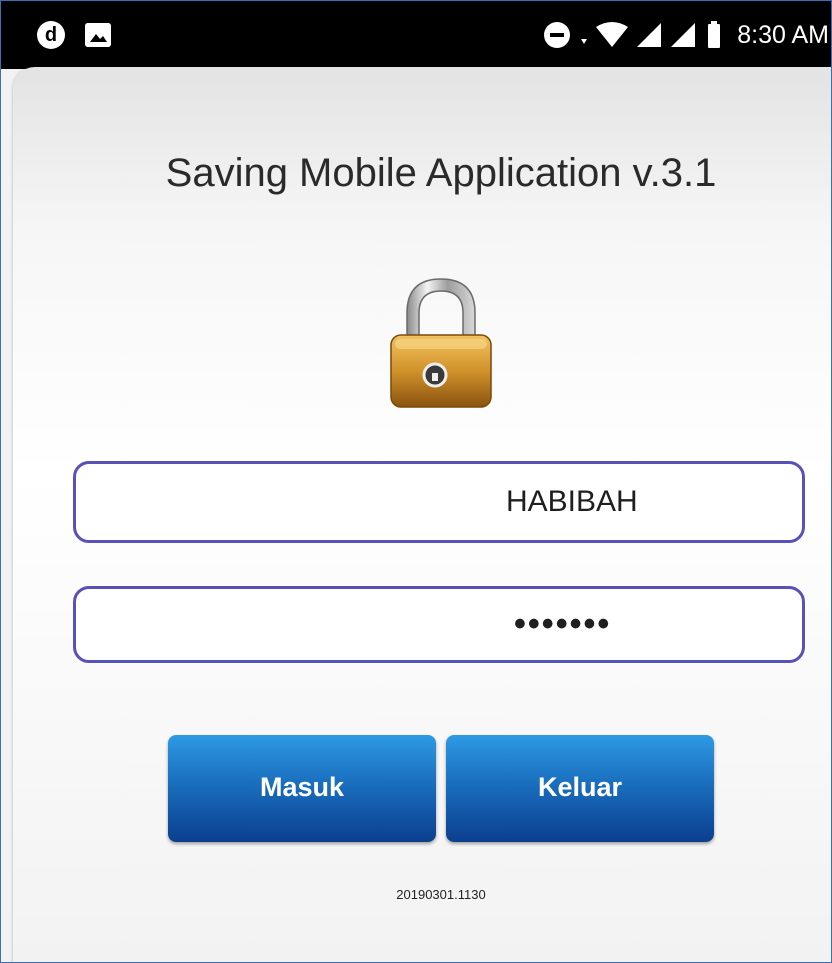  Describe the element at coordinates (441, 173) in the screenshot. I see `app-title: Saving Mobile Application v.3.1` at that location.